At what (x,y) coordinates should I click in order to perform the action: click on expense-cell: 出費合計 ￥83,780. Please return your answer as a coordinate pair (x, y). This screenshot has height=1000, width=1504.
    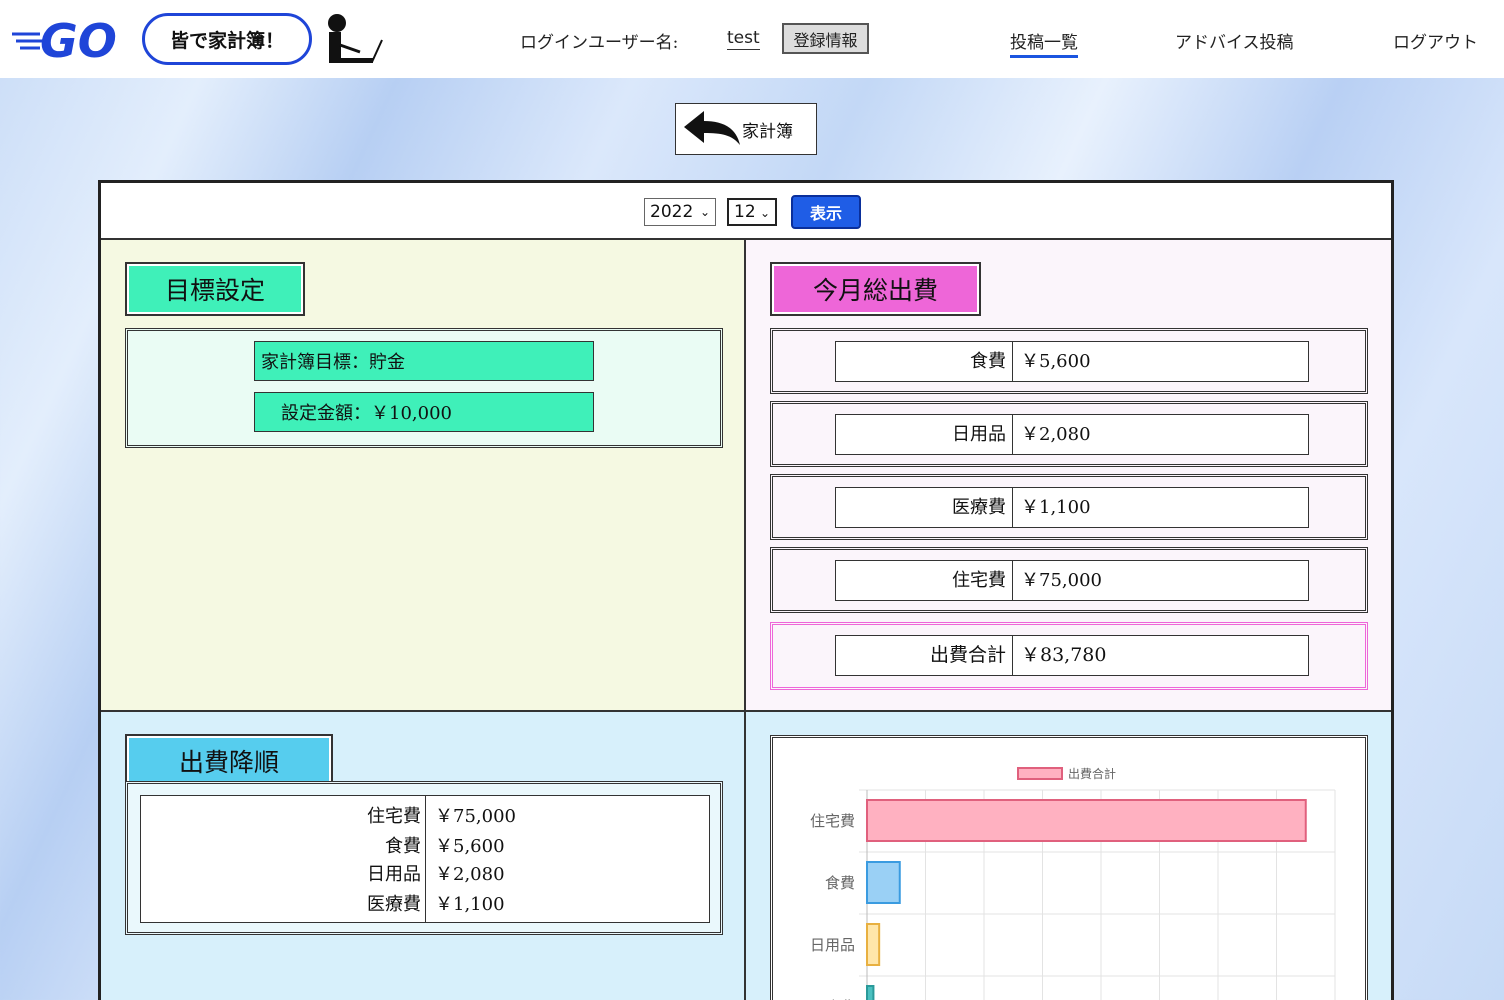
    Looking at the image, I should click on (1072, 655).